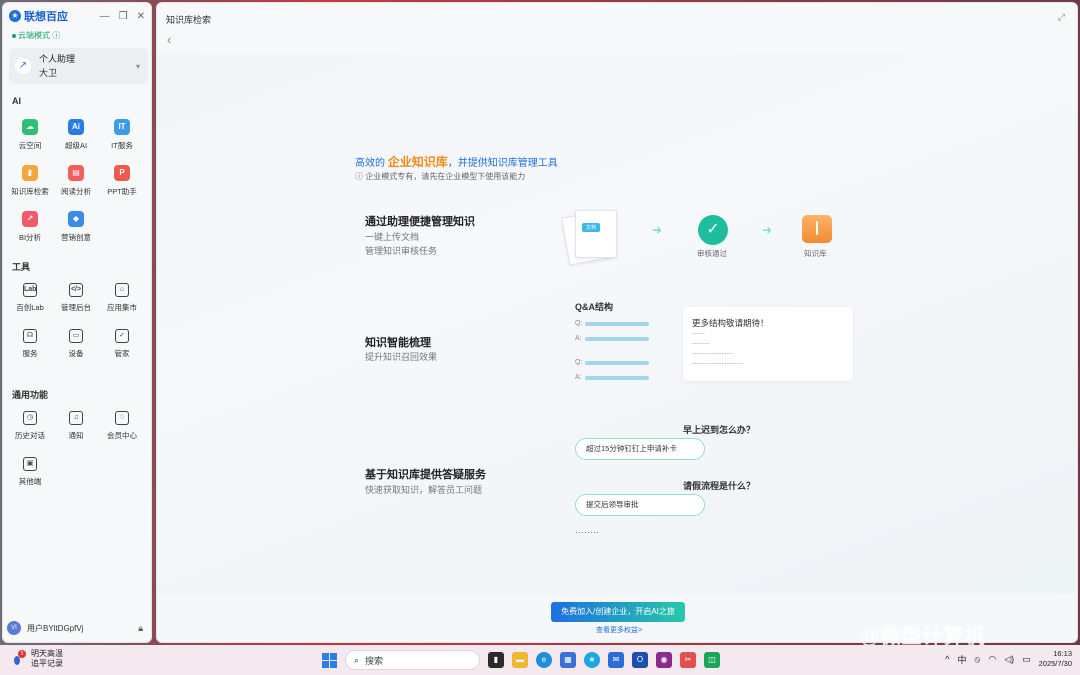  What do you see at coordinates (688, 660) in the screenshot?
I see `snipping-tool-icon: ✂` at bounding box center [688, 660].